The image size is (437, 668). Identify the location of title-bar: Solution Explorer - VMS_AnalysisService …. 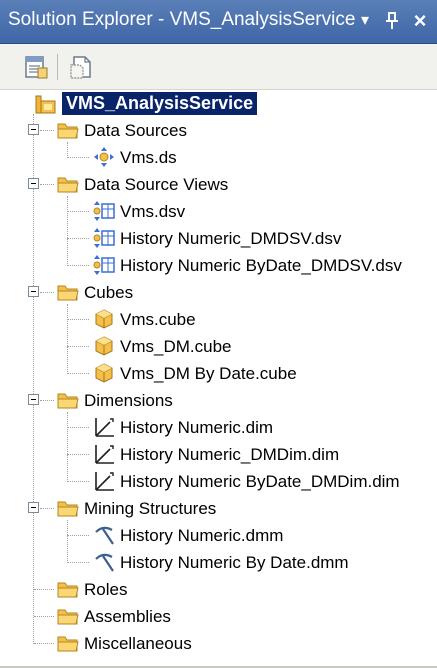
(218, 22).